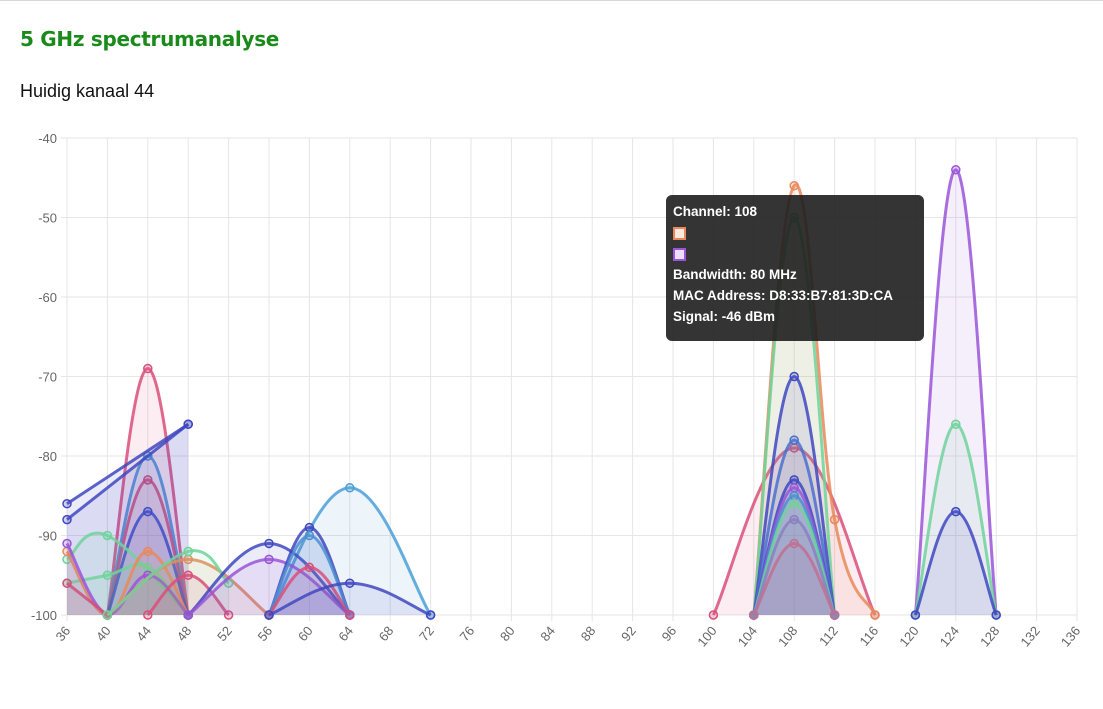 The width and height of the screenshot is (1103, 709). I want to click on y-tick-label: -40, so click(47, 138).